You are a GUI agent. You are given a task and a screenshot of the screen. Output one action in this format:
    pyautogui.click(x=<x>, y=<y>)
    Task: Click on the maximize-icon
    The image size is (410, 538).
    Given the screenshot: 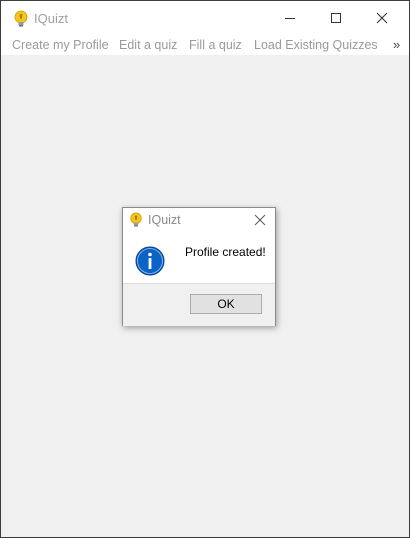 What is the action you would take?
    pyautogui.click(x=336, y=18)
    